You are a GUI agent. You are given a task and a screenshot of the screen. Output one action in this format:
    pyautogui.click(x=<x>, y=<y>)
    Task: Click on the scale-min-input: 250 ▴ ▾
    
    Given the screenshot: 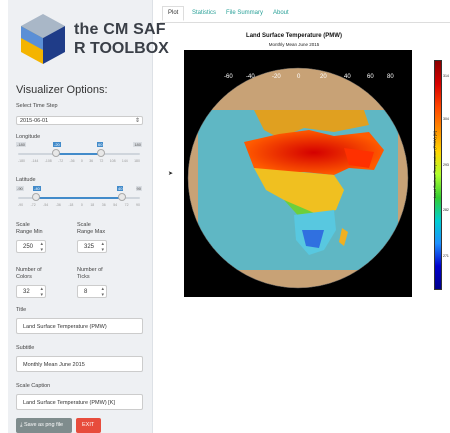 What is the action you would take?
    pyautogui.click(x=31, y=246)
    